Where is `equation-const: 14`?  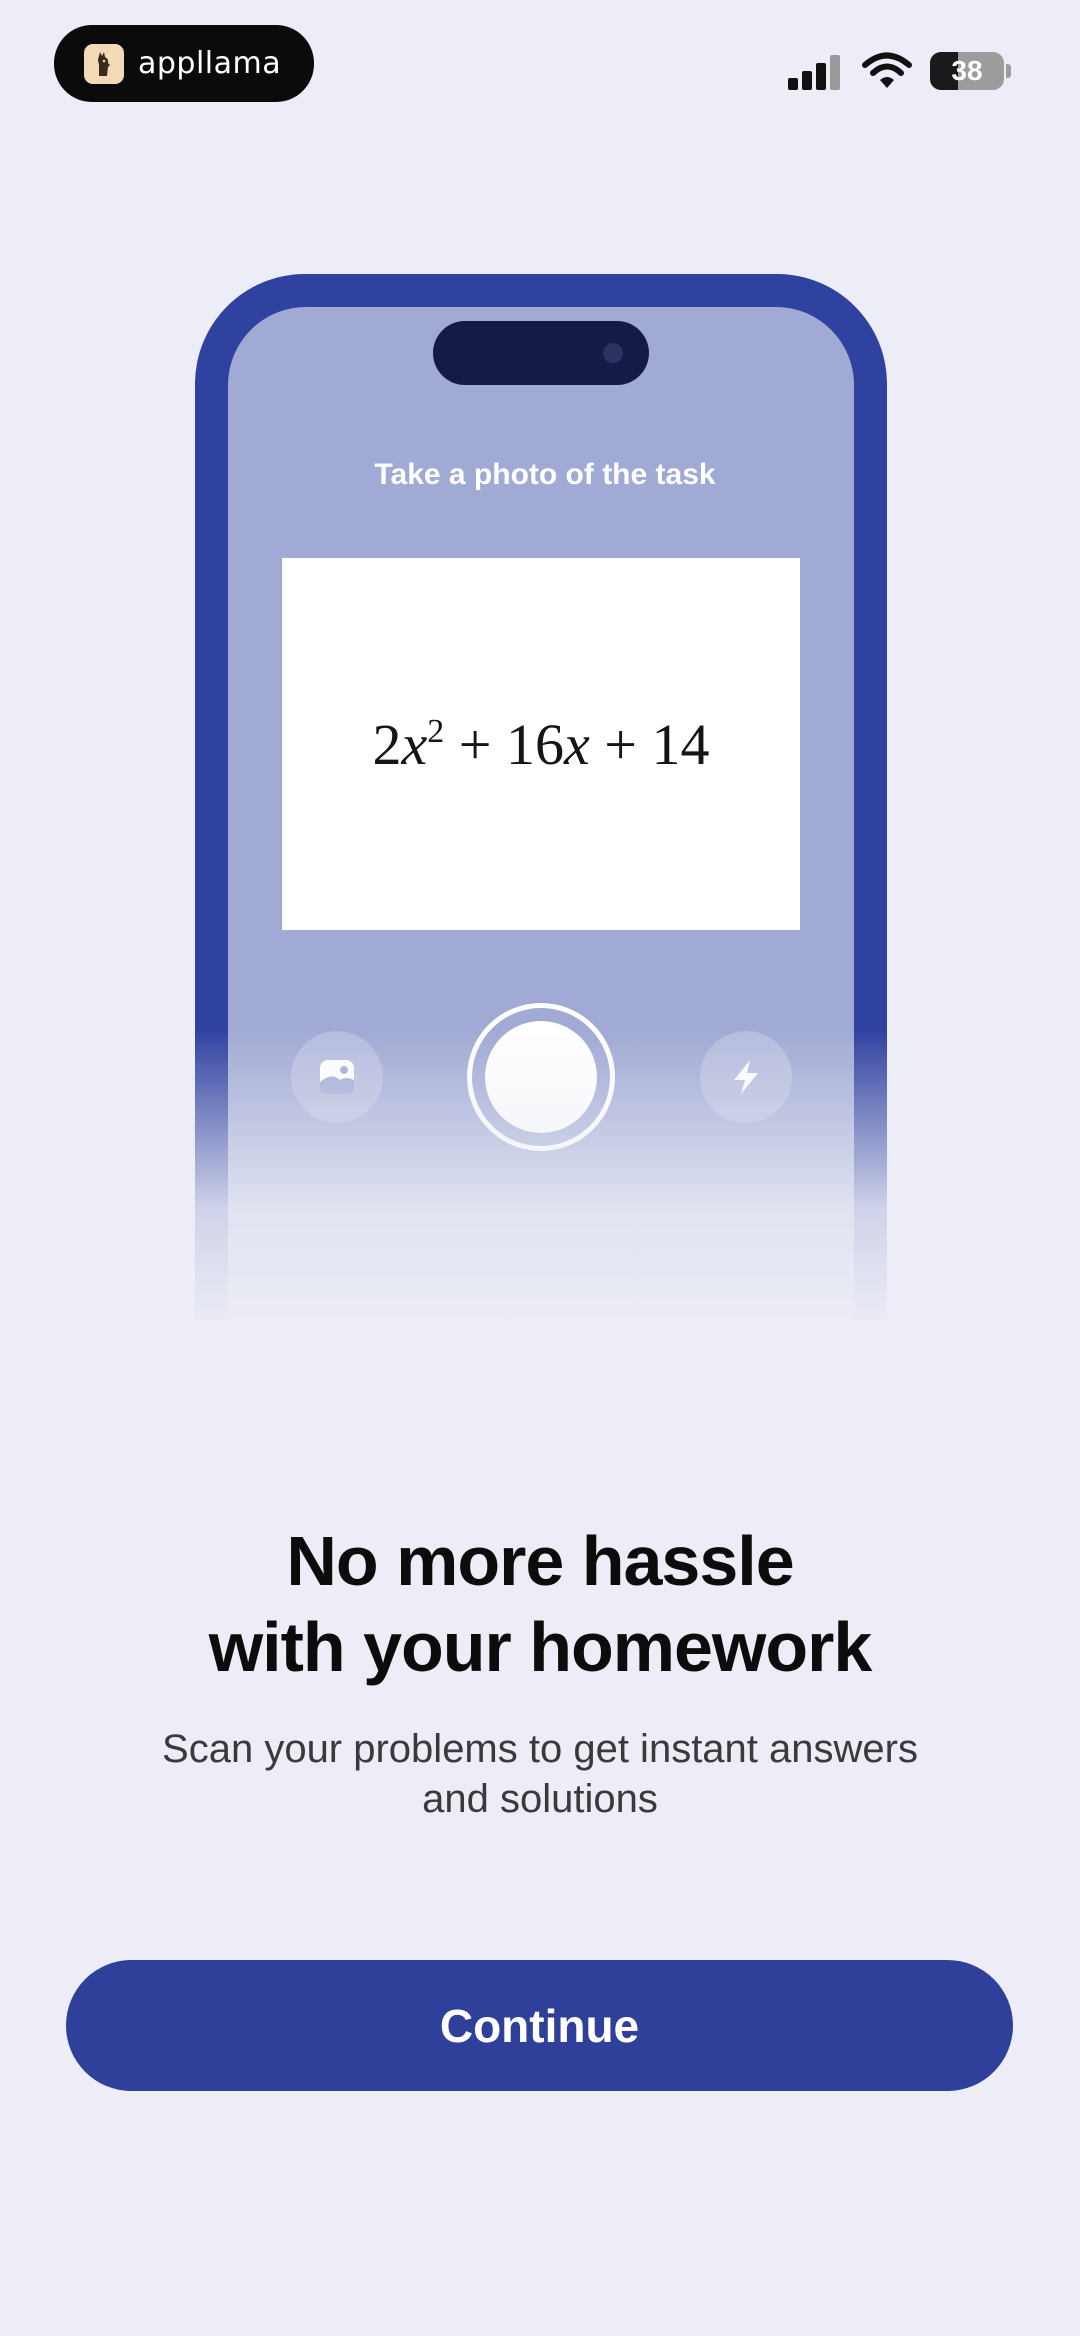 equation-const: 14 is located at coordinates (680, 744).